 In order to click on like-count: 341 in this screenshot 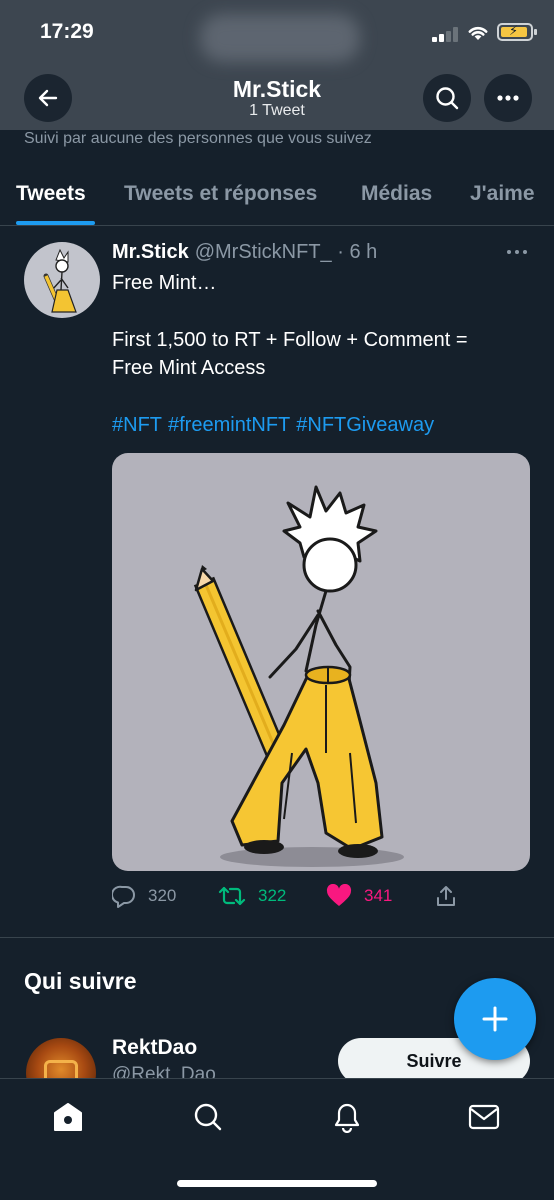, I will do `click(378, 895)`.